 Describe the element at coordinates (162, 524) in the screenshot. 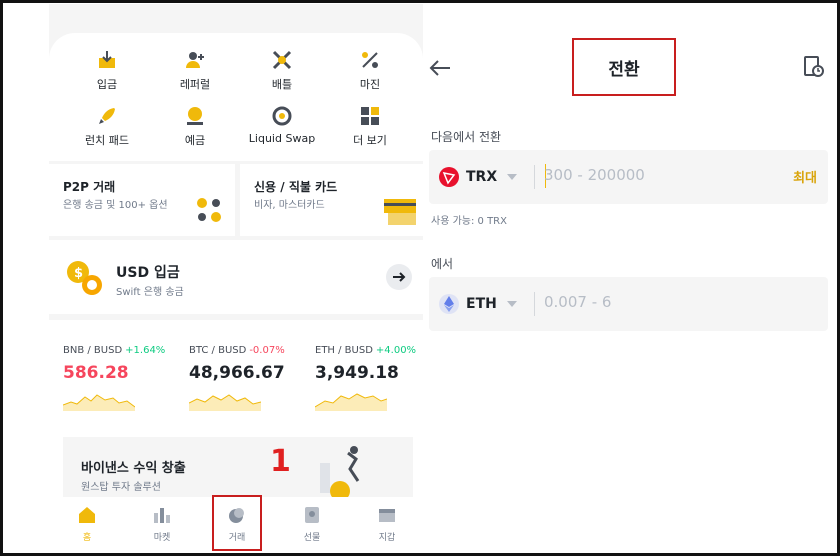

I see `tab-market: 마켓` at that location.